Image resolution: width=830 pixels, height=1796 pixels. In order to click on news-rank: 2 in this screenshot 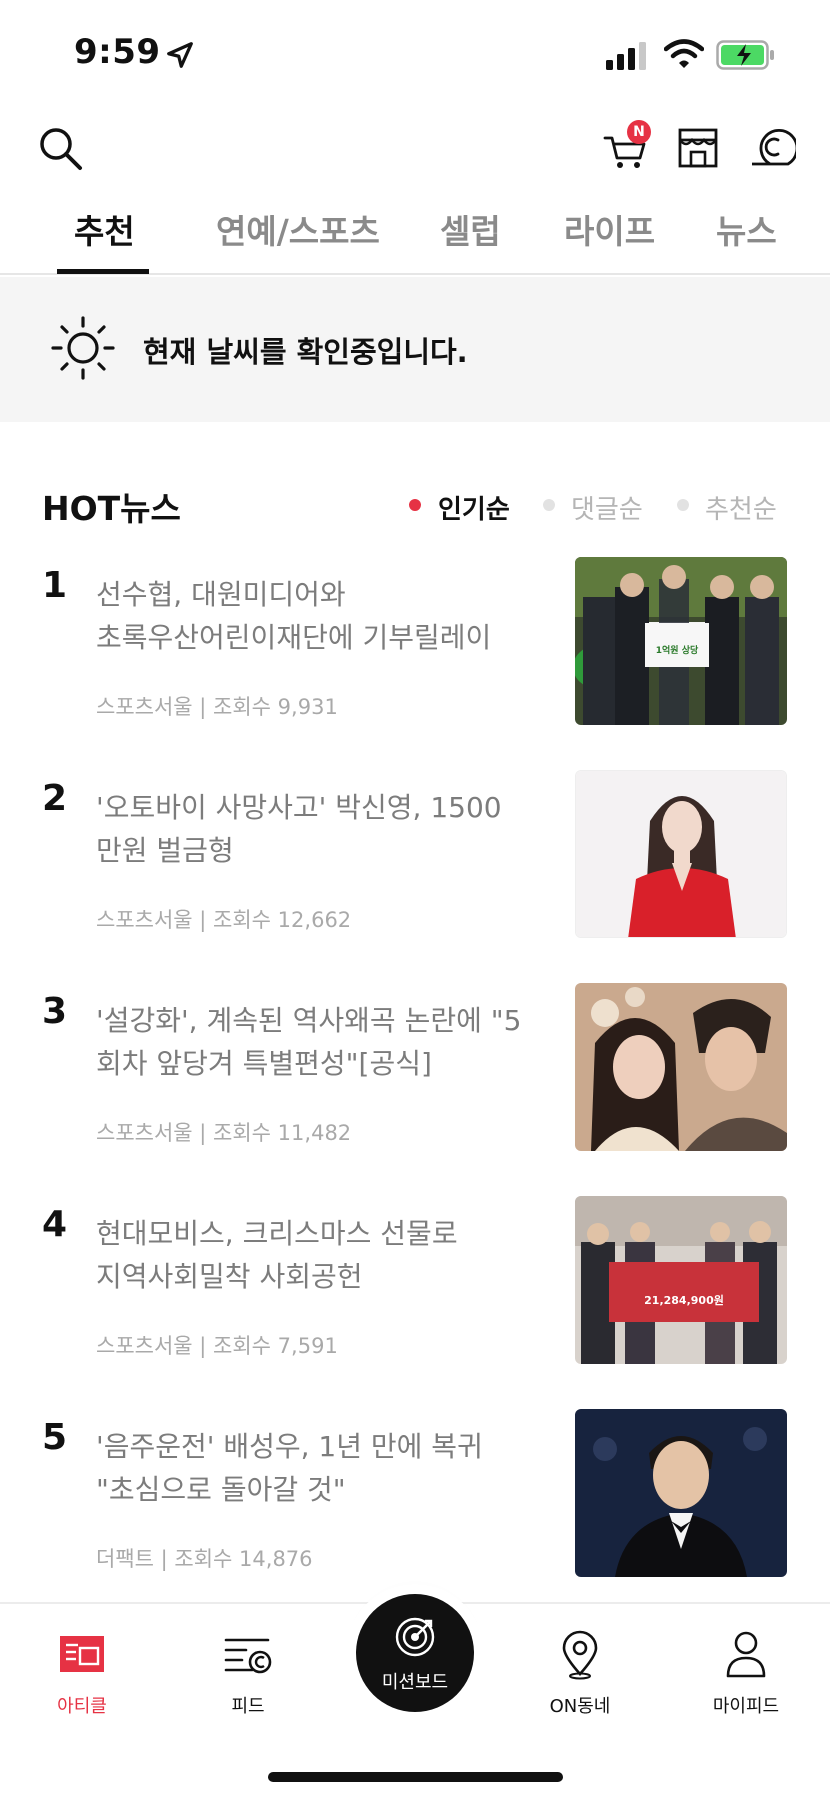, I will do `click(55, 798)`.